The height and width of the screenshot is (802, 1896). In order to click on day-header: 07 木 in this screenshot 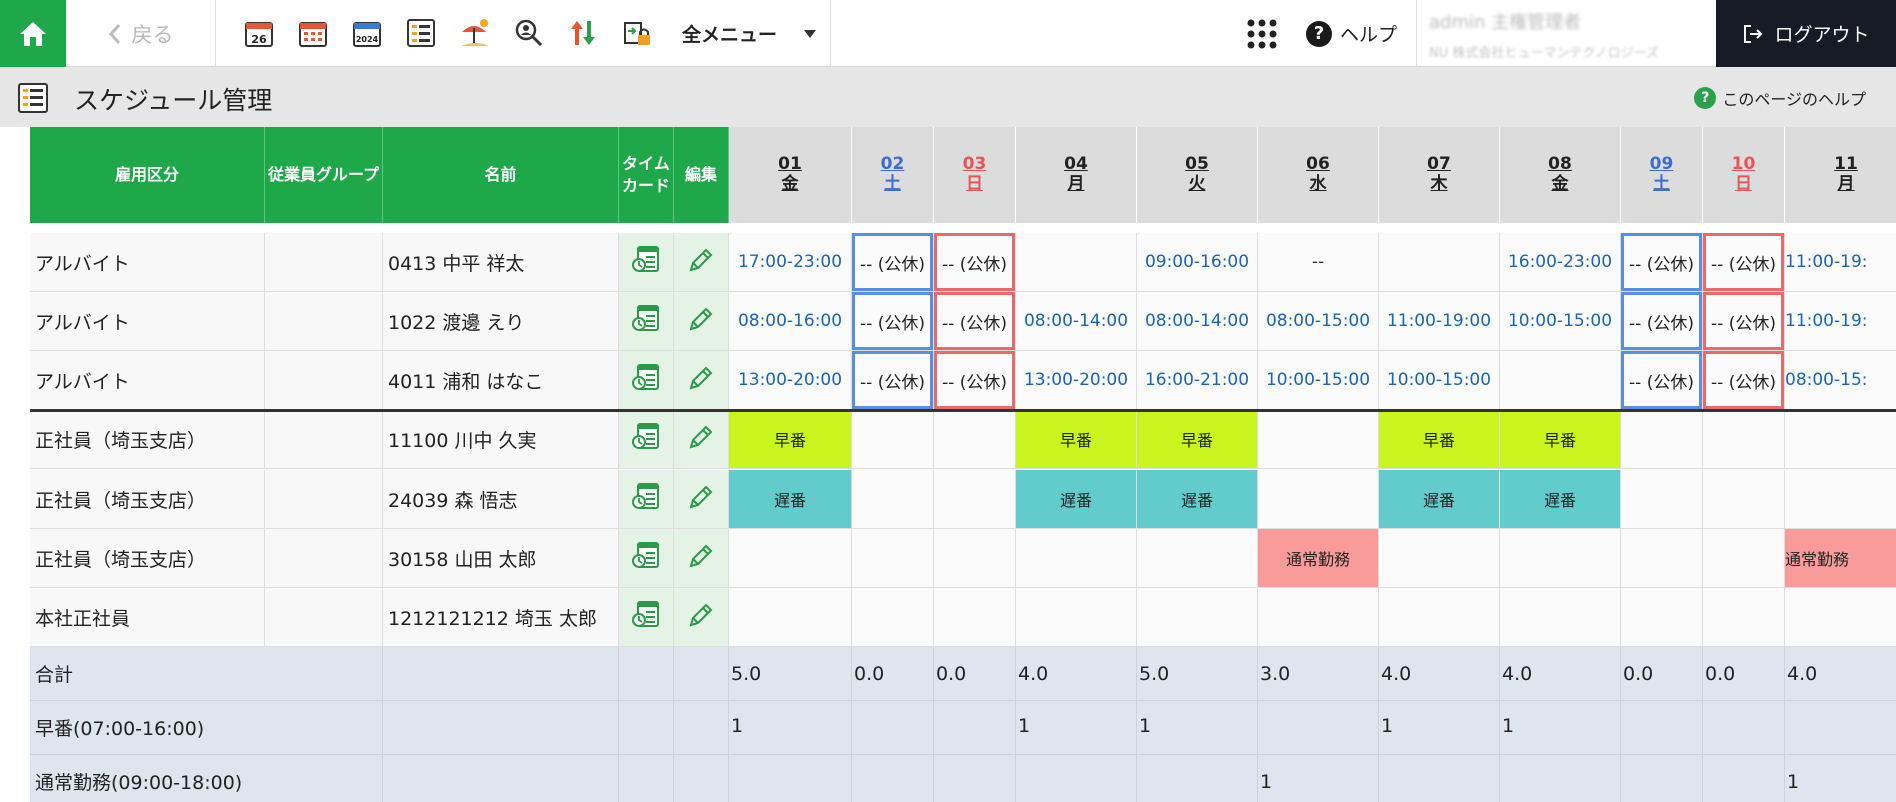, I will do `click(1439, 175)`.